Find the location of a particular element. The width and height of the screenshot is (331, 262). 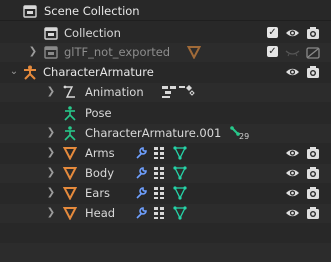

row-label: glTF_not_exported is located at coordinates (117, 52).